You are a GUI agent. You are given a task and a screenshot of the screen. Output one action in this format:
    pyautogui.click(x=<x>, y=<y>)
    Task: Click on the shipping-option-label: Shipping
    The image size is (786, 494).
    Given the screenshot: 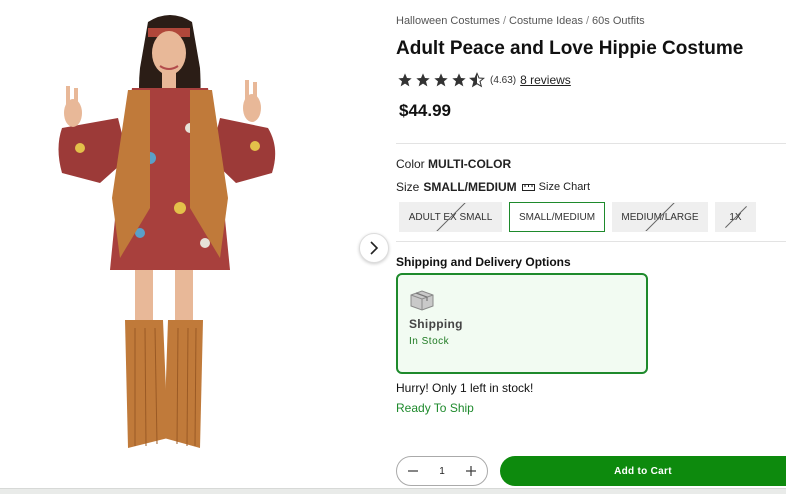 What is the action you would take?
    pyautogui.click(x=436, y=324)
    